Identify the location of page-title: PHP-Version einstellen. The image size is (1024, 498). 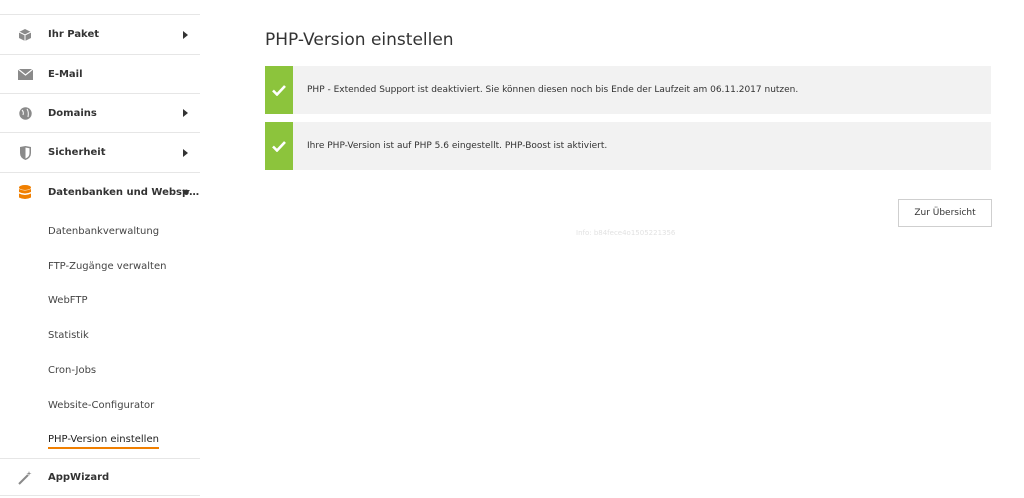
(359, 40).